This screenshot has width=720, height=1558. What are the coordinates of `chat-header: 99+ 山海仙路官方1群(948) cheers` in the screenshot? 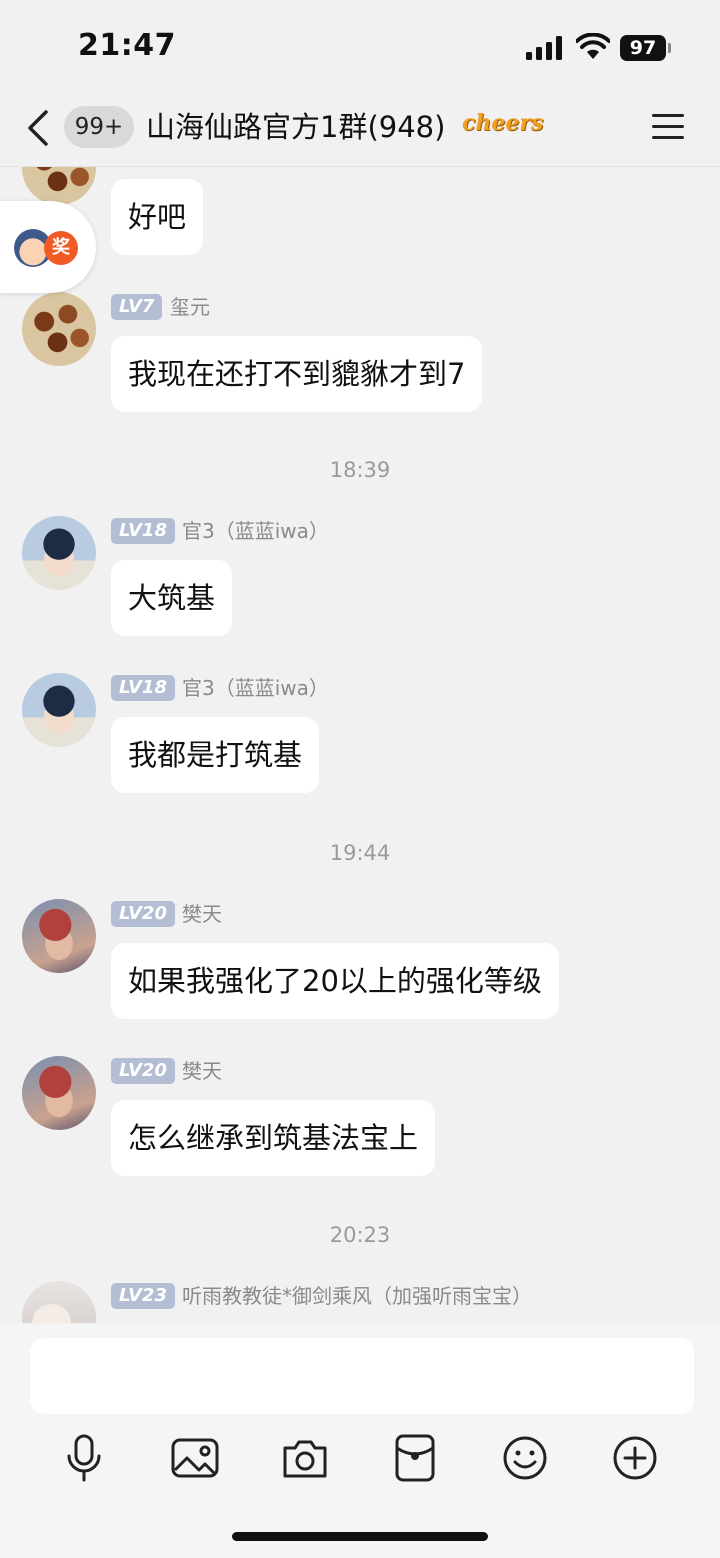 It's located at (360, 131).